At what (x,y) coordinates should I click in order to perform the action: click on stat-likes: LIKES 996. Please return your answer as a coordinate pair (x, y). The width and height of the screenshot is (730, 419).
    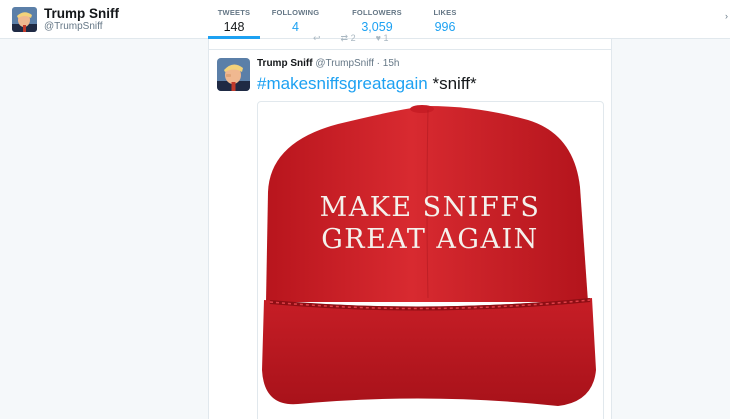
    Looking at the image, I should click on (445, 19).